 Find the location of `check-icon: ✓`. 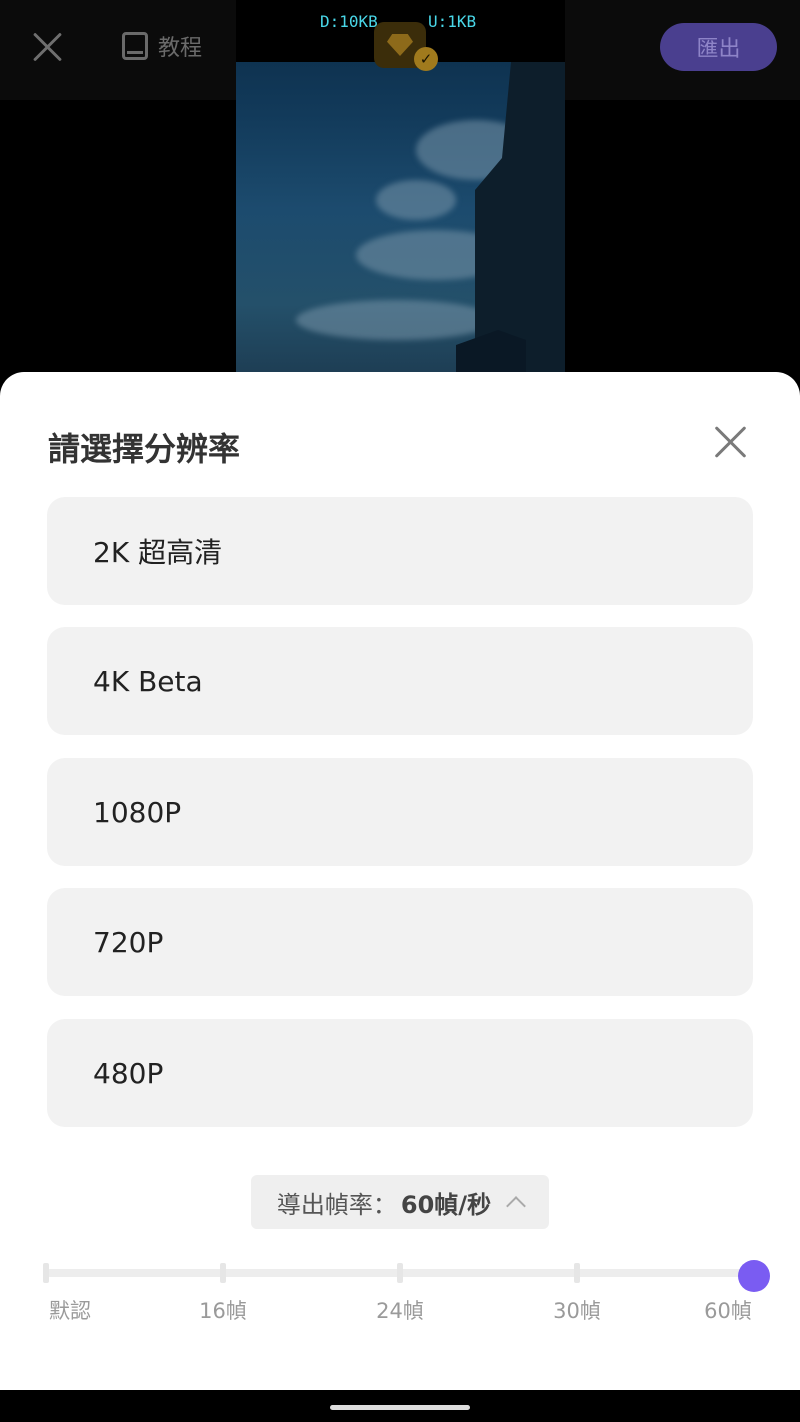

check-icon: ✓ is located at coordinates (426, 59).